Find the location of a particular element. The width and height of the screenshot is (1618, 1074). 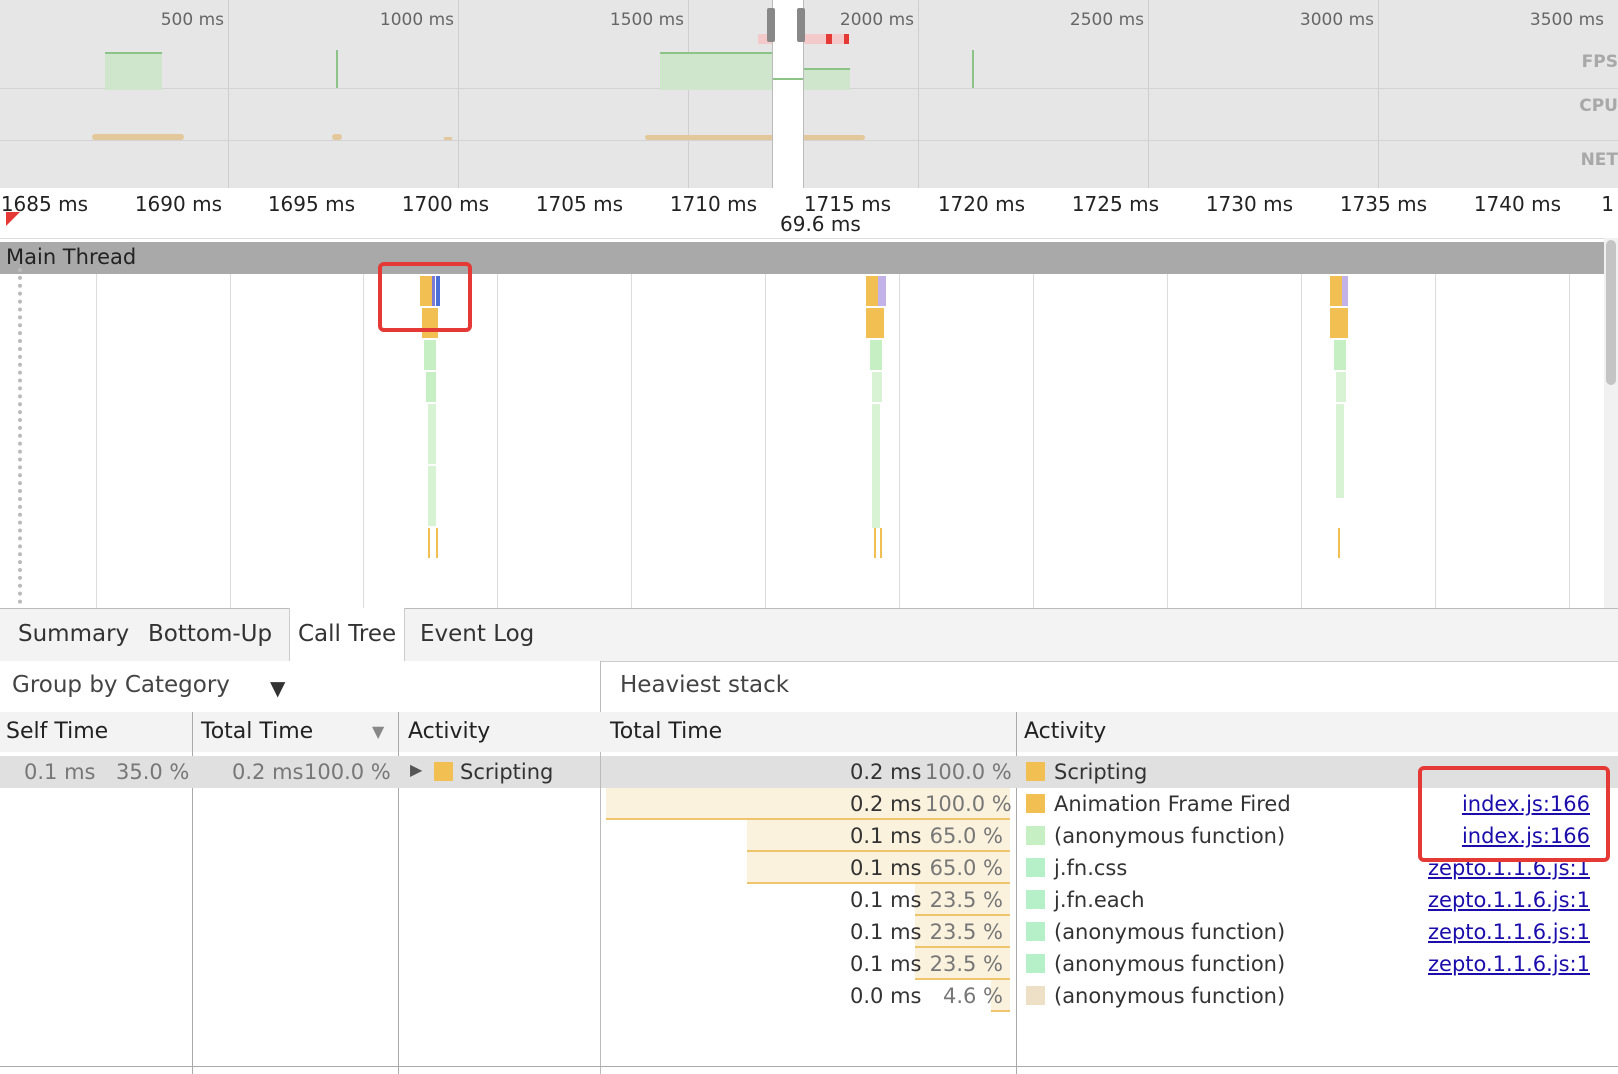

overview-tick: 1000 ms is located at coordinates (416, 20).